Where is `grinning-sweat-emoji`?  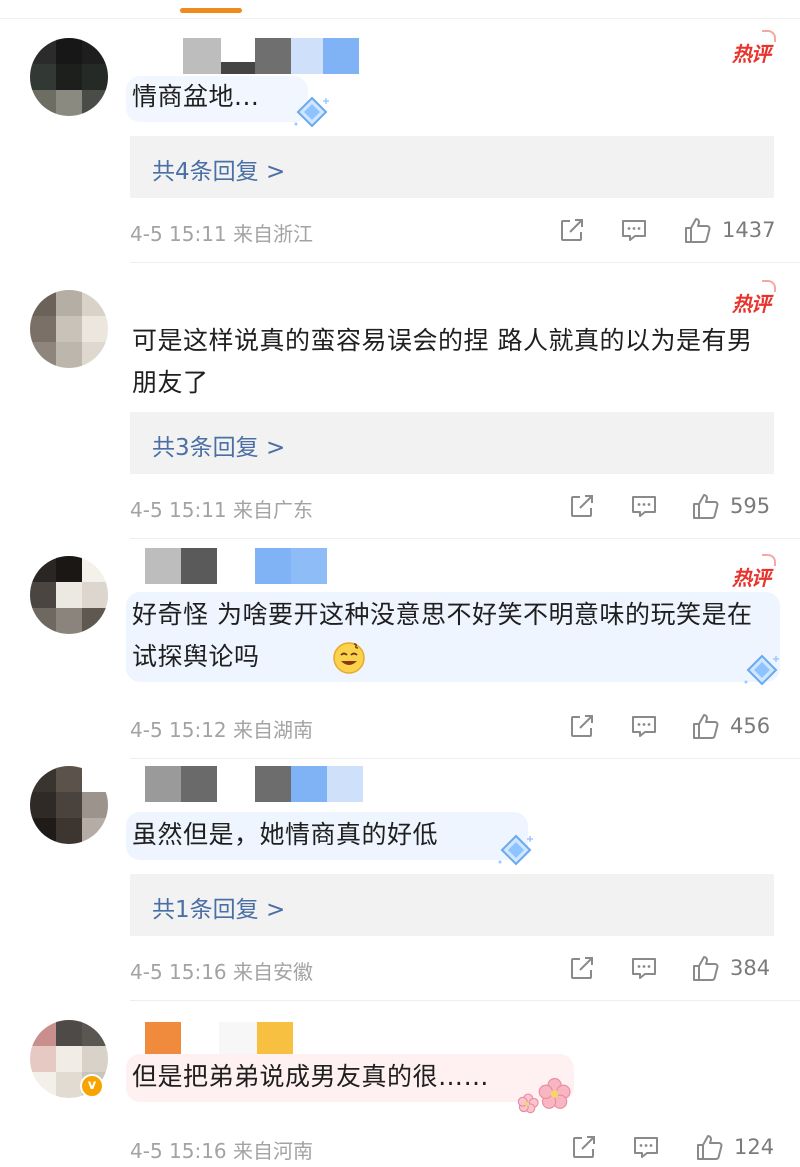 grinning-sweat-emoji is located at coordinates (349, 658).